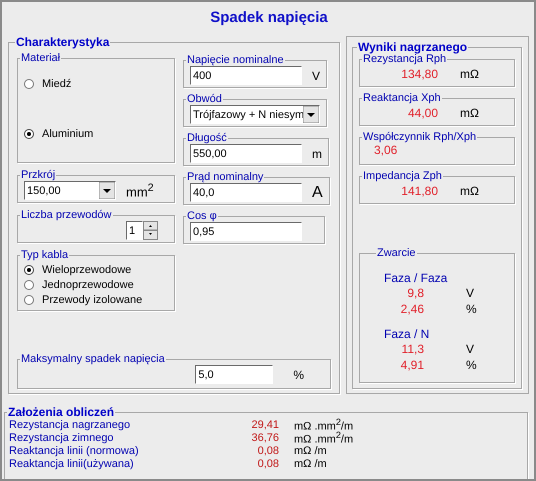 This screenshot has height=481, width=536. What do you see at coordinates (45, 255) in the screenshot?
I see `group-title: Typ kabla` at bounding box center [45, 255].